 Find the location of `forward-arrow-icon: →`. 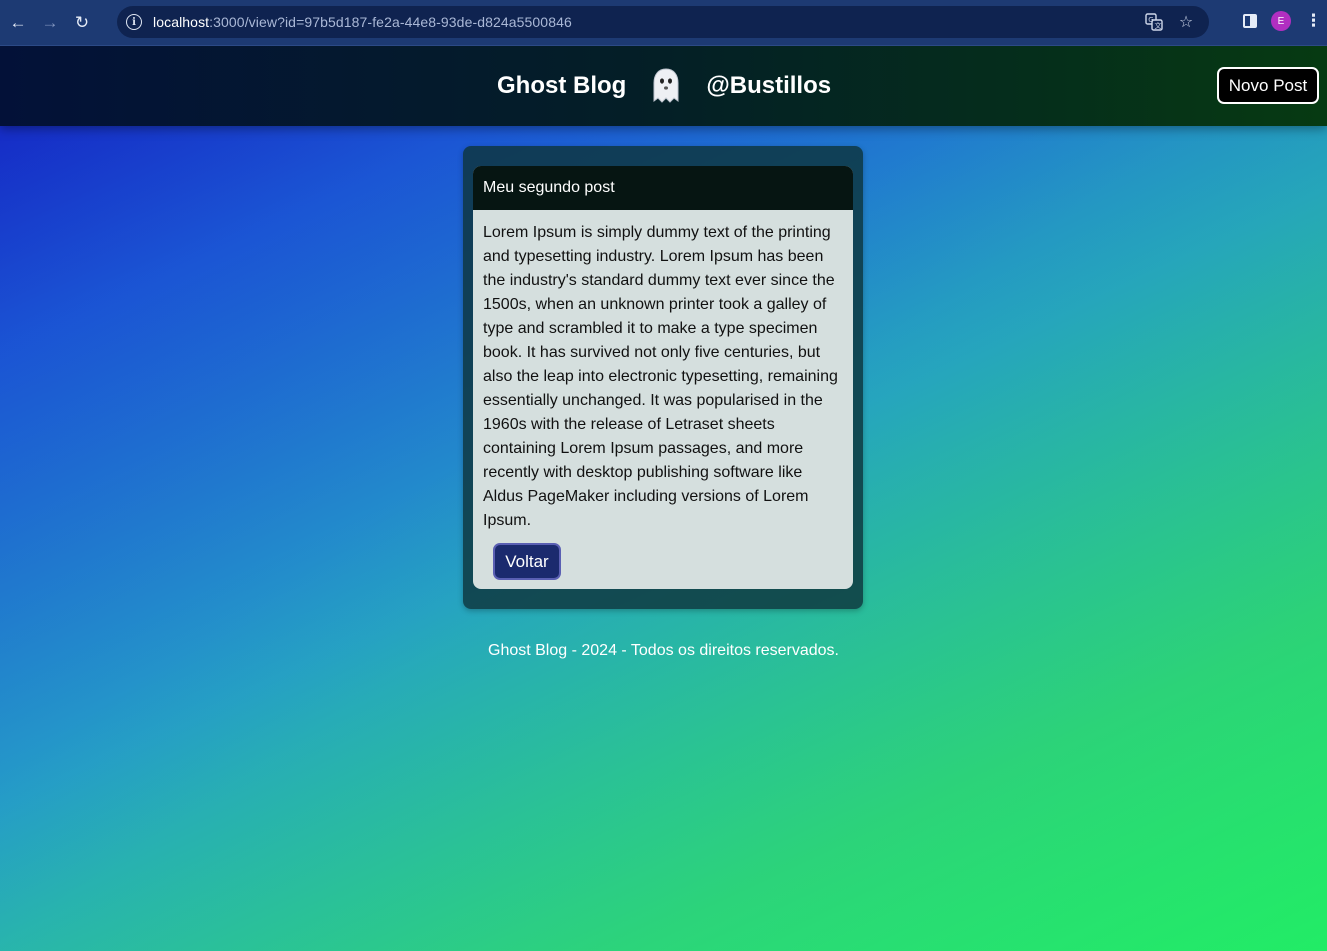

forward-arrow-icon: → is located at coordinates (50, 23).